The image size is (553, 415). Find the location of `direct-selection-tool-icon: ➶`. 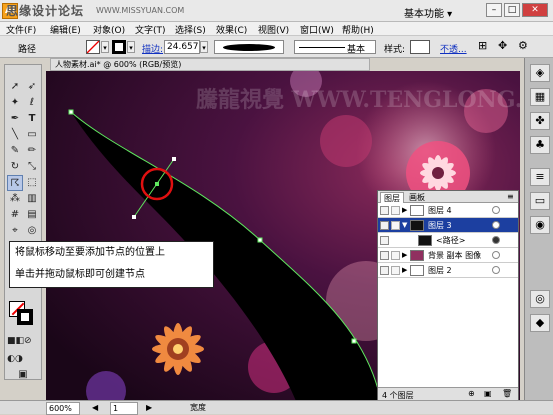

direct-selection-tool-icon: ➶ is located at coordinates (32, 87).